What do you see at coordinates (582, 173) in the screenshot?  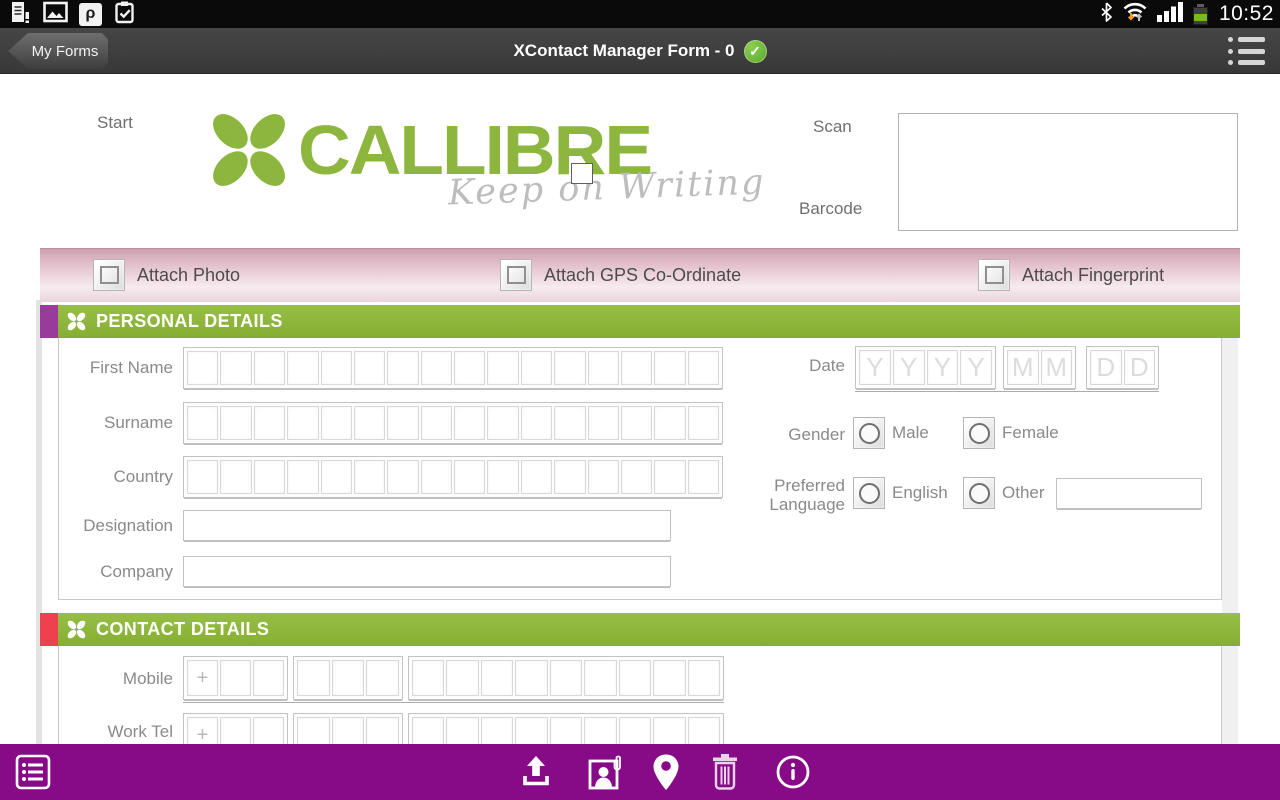 I see `logo-checkbox` at bounding box center [582, 173].